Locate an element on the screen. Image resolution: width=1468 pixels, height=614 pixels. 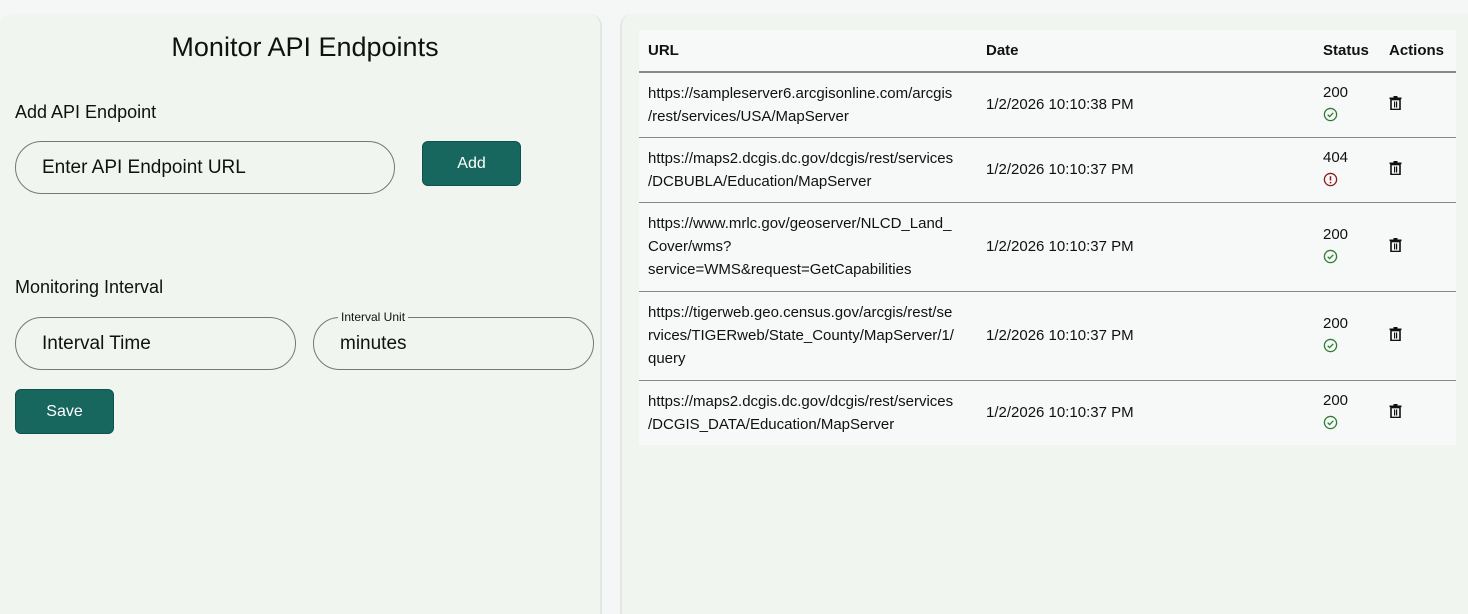
url-line: /DCBUBLA/Education/MapServer is located at coordinates (760, 181).